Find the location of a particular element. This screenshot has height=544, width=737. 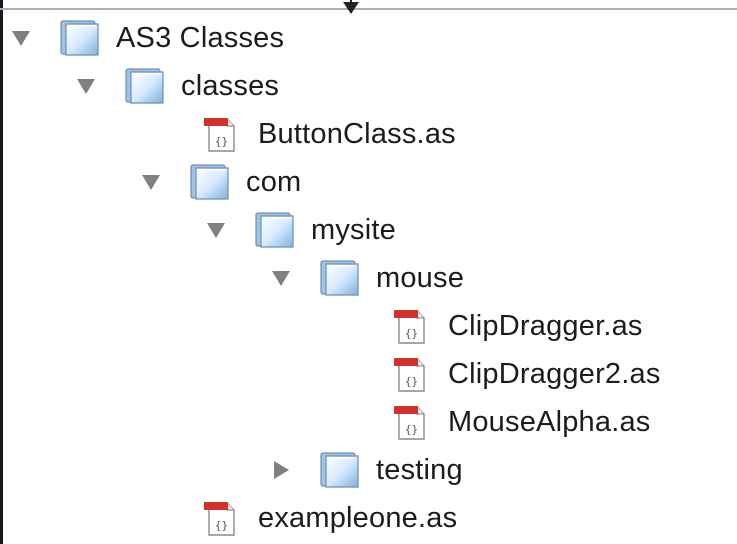

file-row: {} ClipDragger2.as is located at coordinates (525, 374).